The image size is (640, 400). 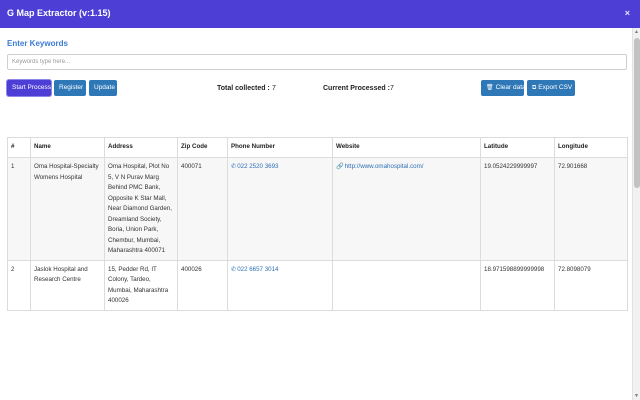 What do you see at coordinates (103, 88) in the screenshot?
I see `update-button: Update` at bounding box center [103, 88].